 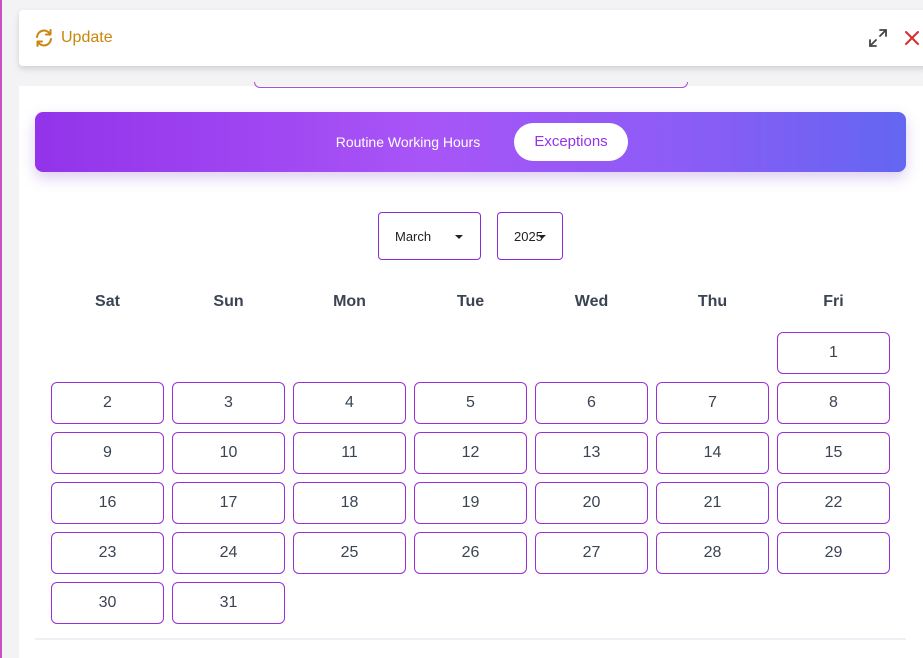 What do you see at coordinates (228, 503) in the screenshot?
I see `calendar-day: 17` at bounding box center [228, 503].